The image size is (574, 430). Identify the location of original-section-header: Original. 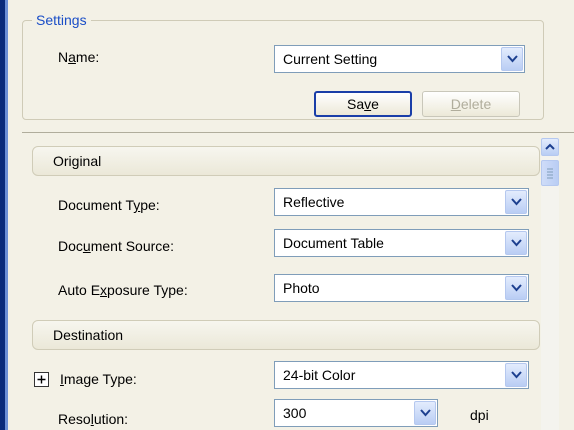
(286, 161).